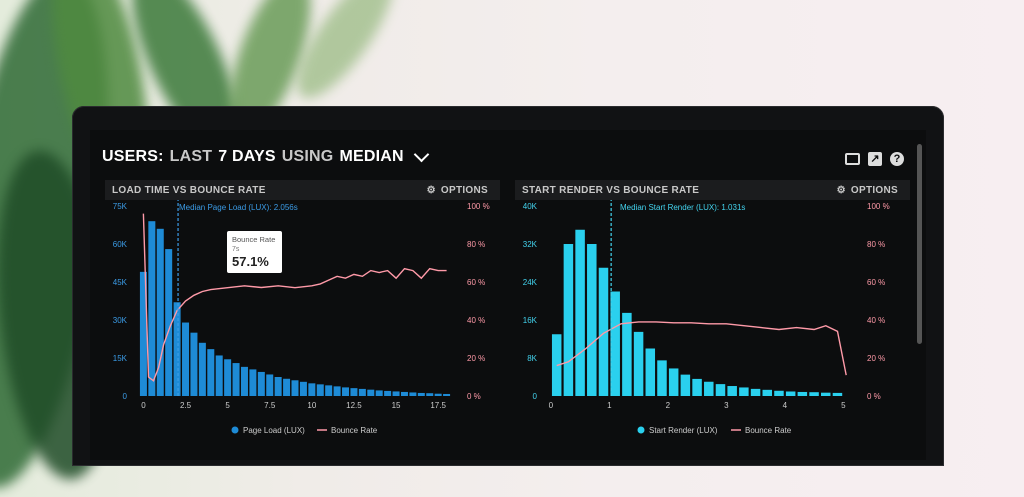  What do you see at coordinates (712, 190) in the screenshot?
I see `panel-header: START RENDER VS BOUNCE RATE ⚙ OPTIONS` at bounding box center [712, 190].